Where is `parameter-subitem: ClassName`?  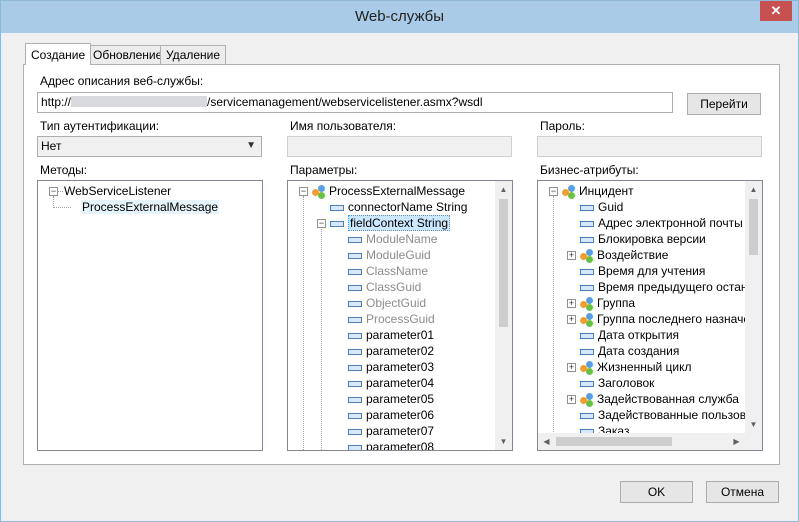
parameter-subitem: ClassName is located at coordinates (388, 271).